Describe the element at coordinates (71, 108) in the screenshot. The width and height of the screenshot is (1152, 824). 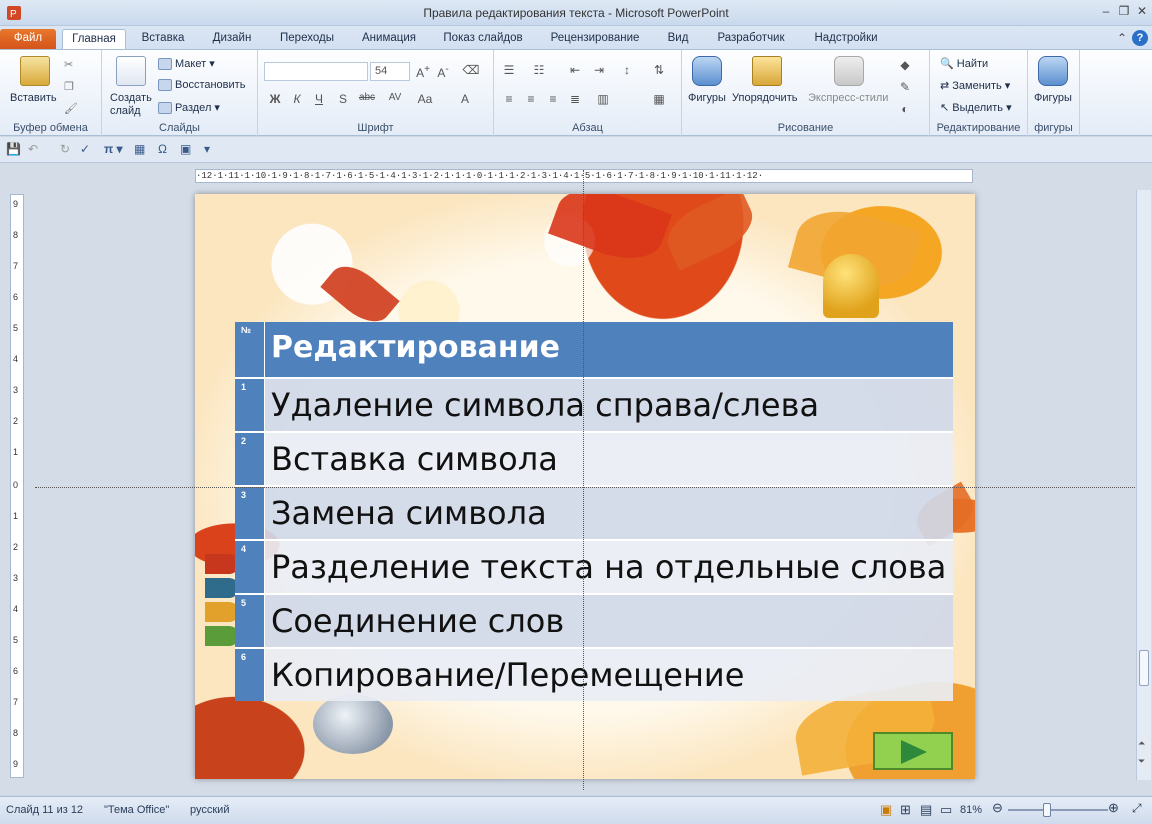
I see `format-painter-icon: 🖌` at that location.